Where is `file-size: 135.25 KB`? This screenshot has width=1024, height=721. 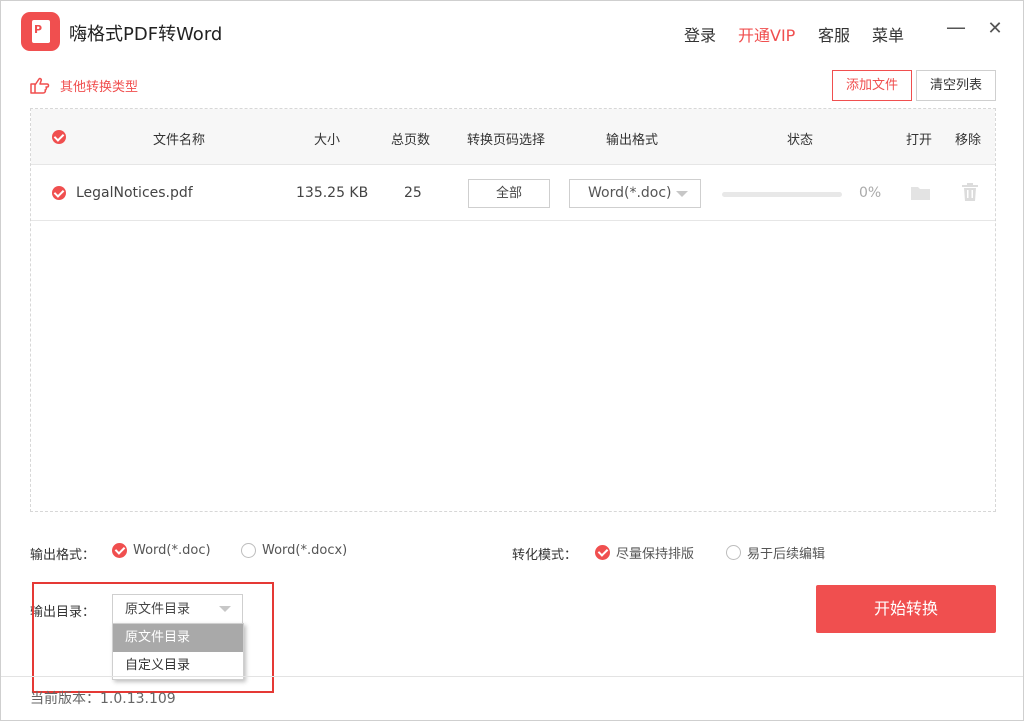 file-size: 135.25 KB is located at coordinates (332, 193).